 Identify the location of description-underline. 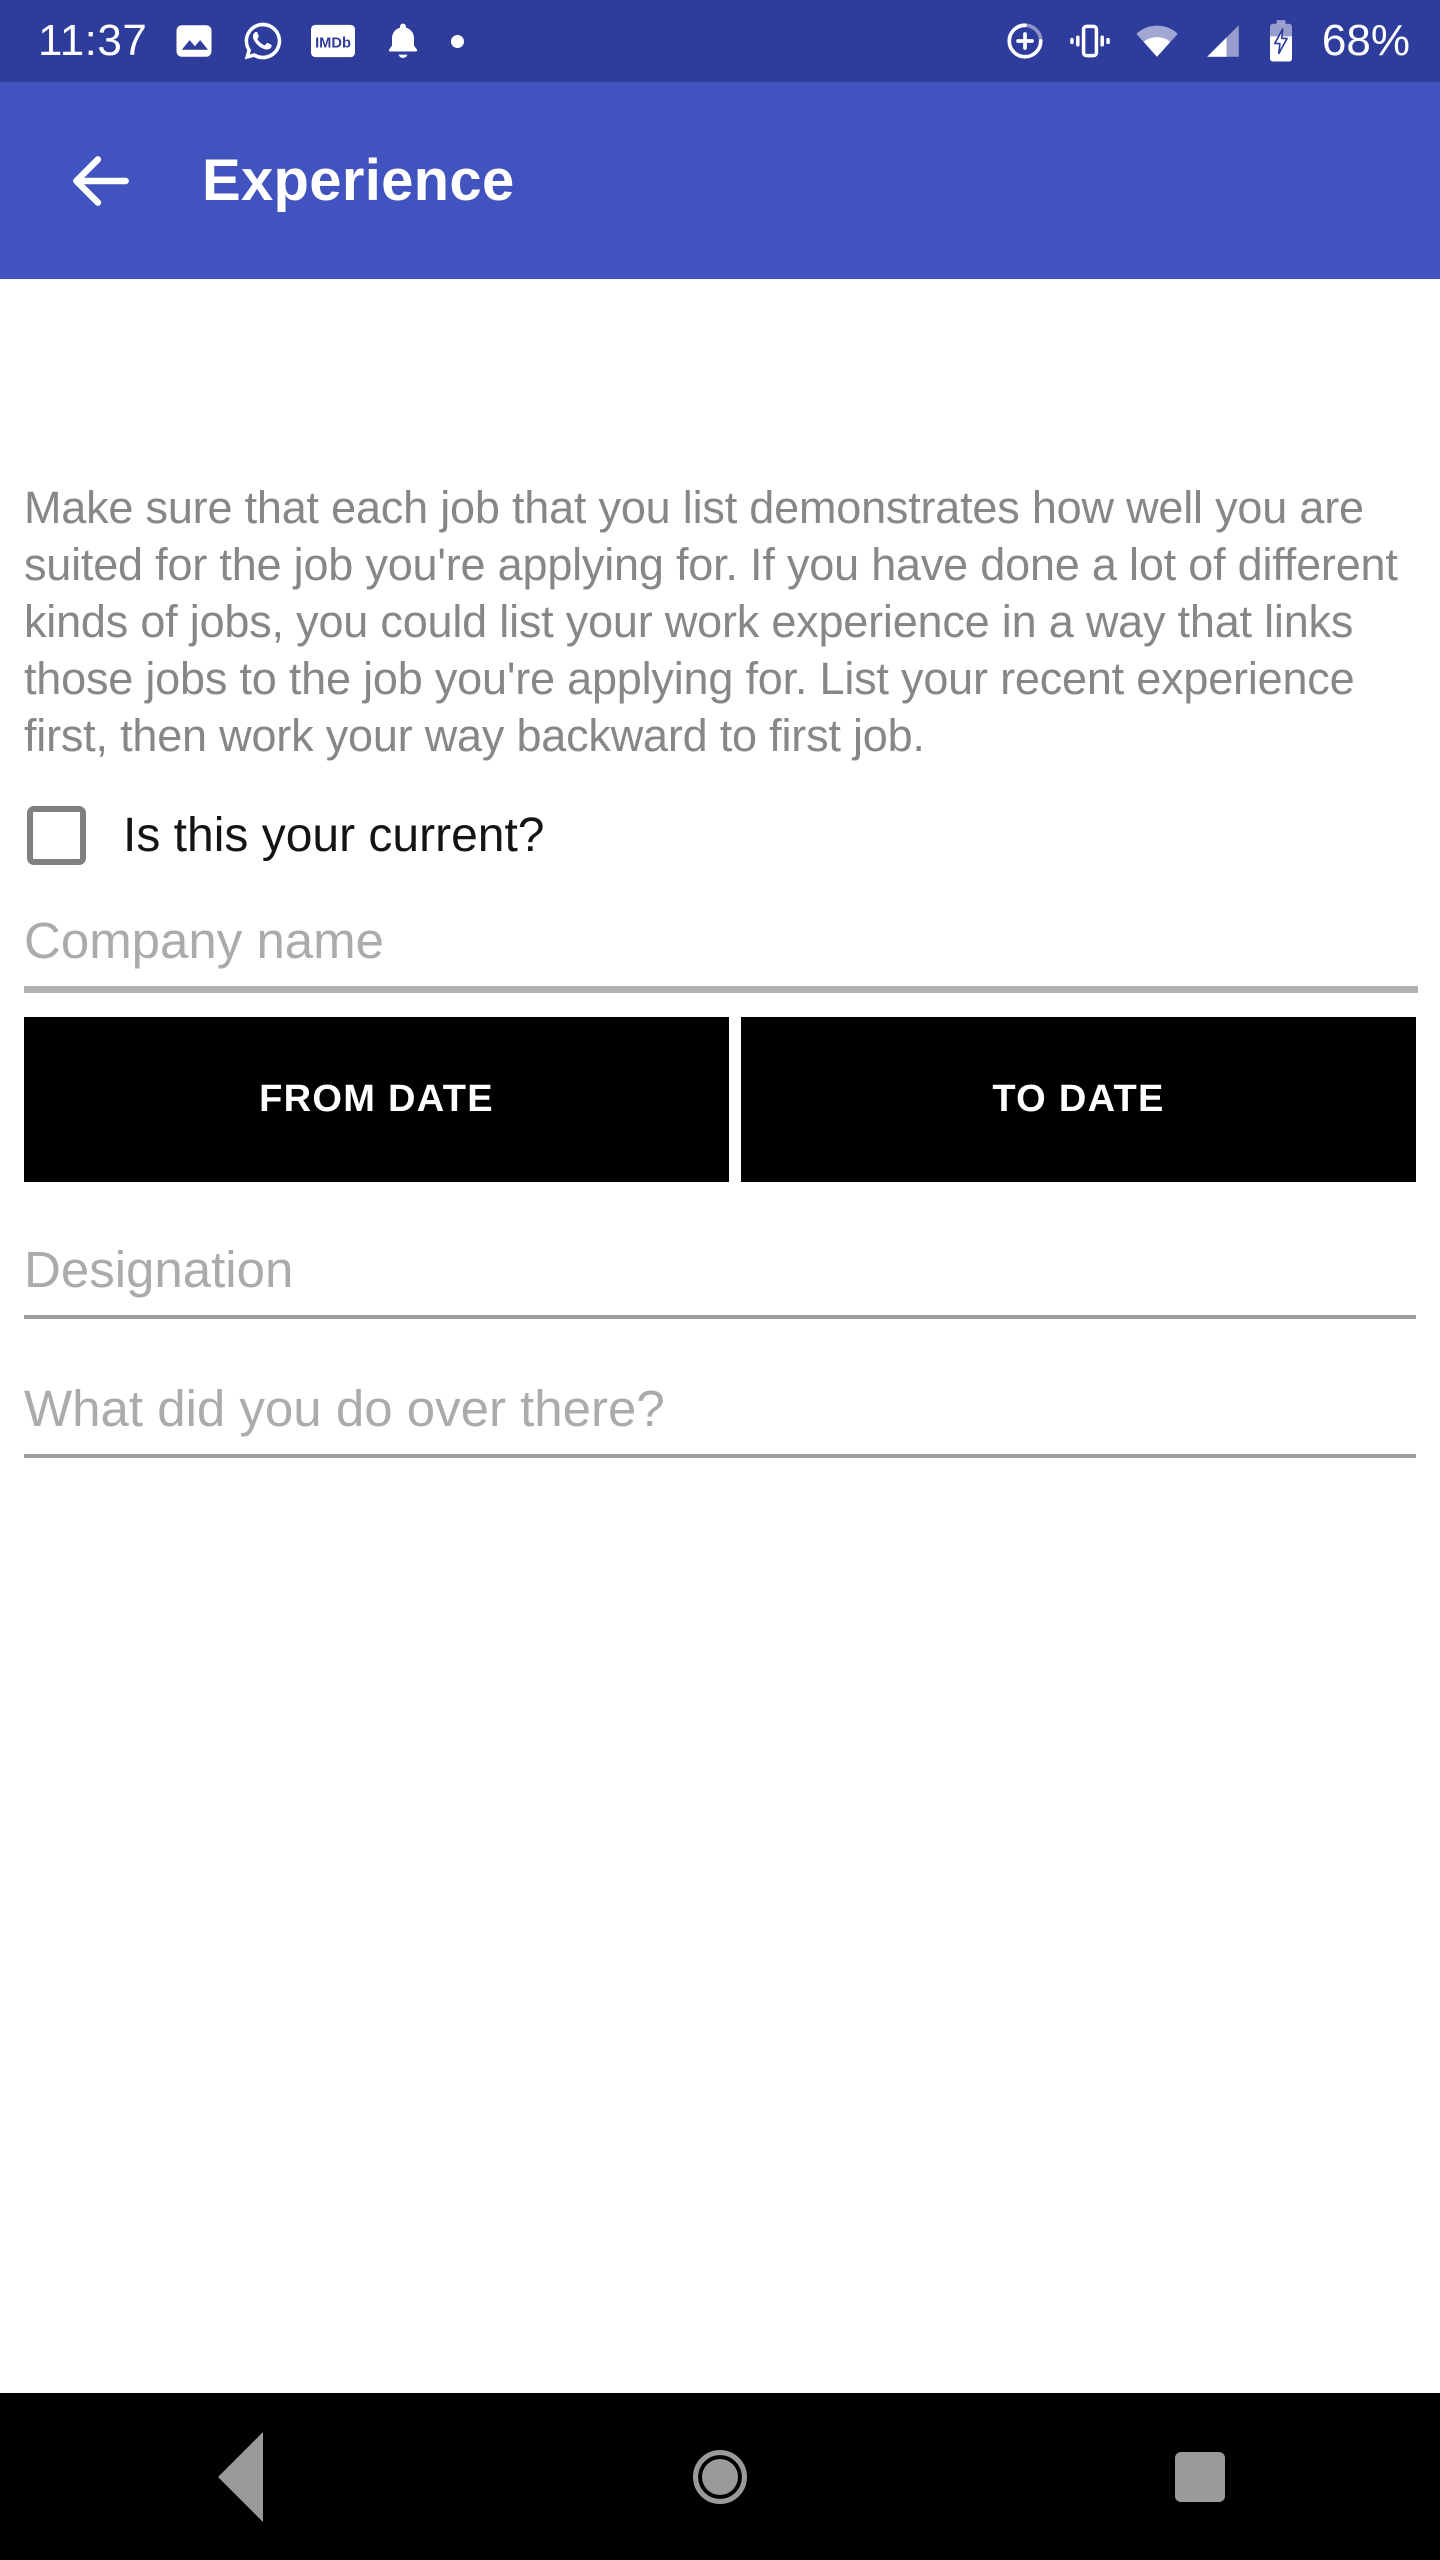
(720, 1456).